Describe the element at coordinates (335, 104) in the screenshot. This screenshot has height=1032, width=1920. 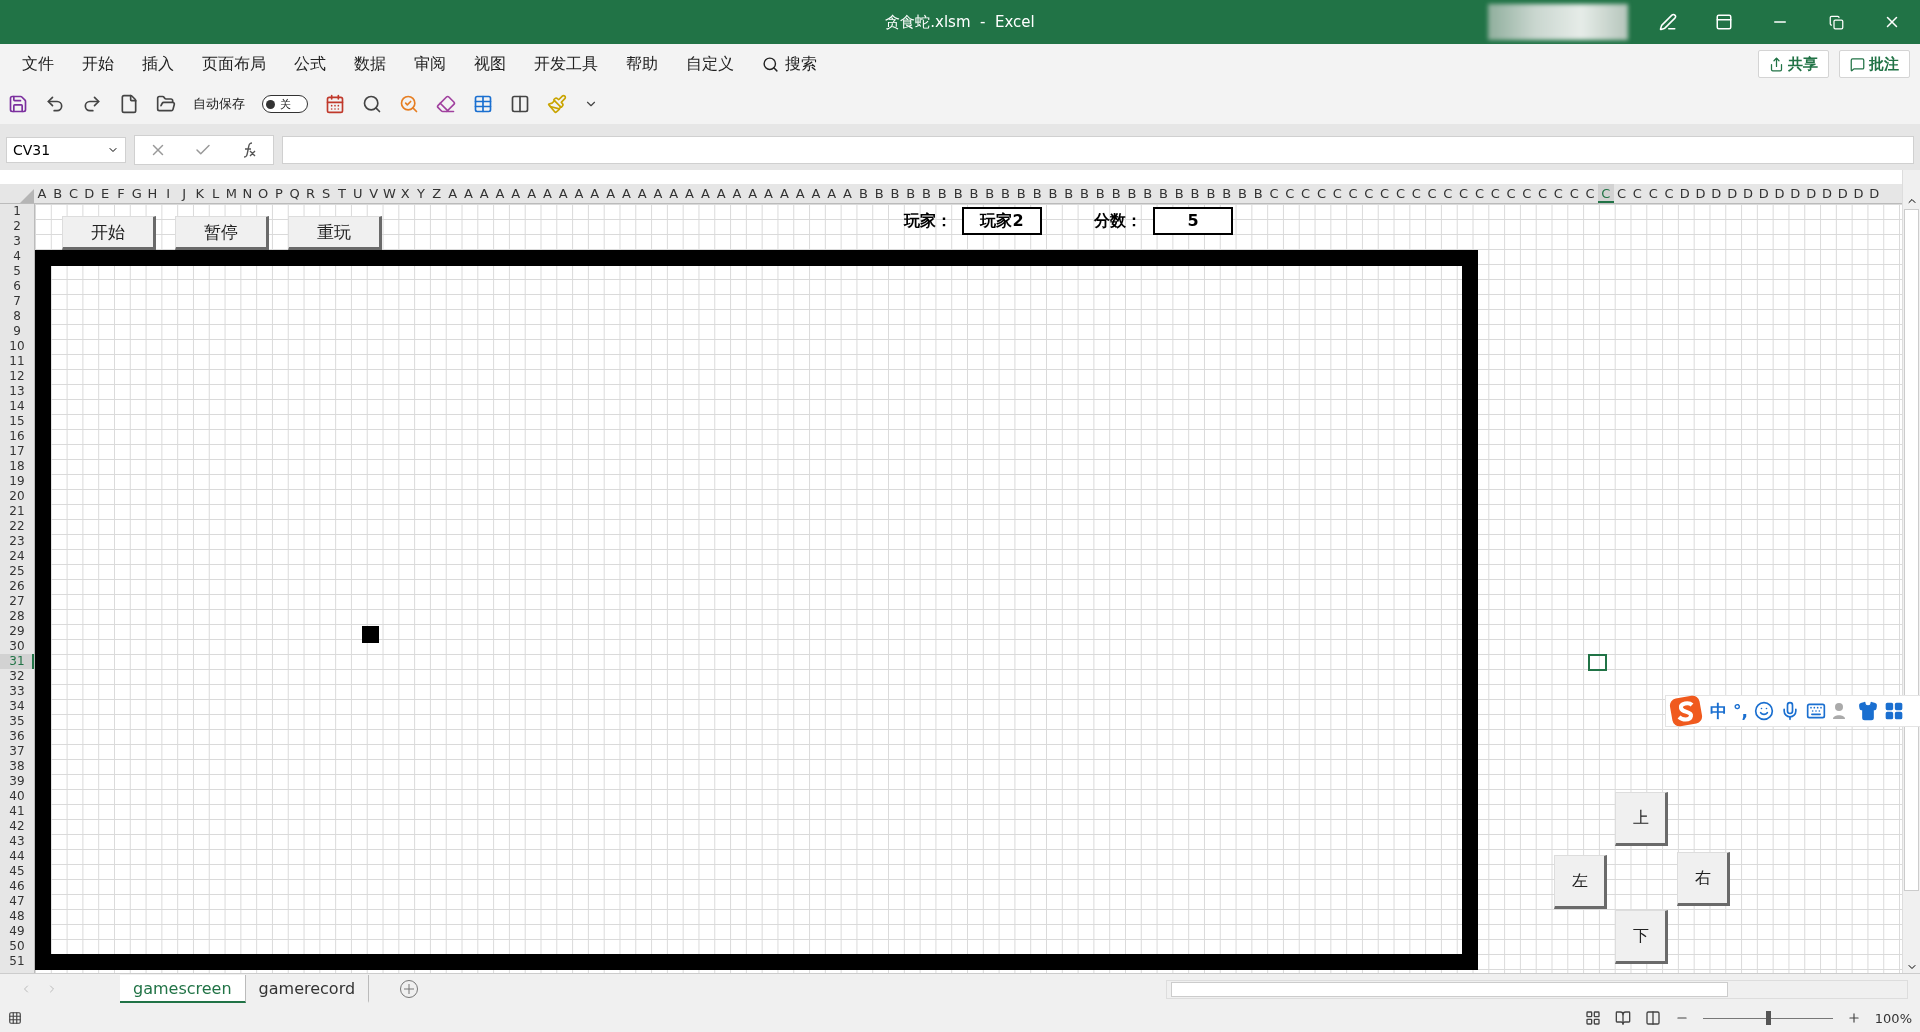
I see `calendar-icon` at that location.